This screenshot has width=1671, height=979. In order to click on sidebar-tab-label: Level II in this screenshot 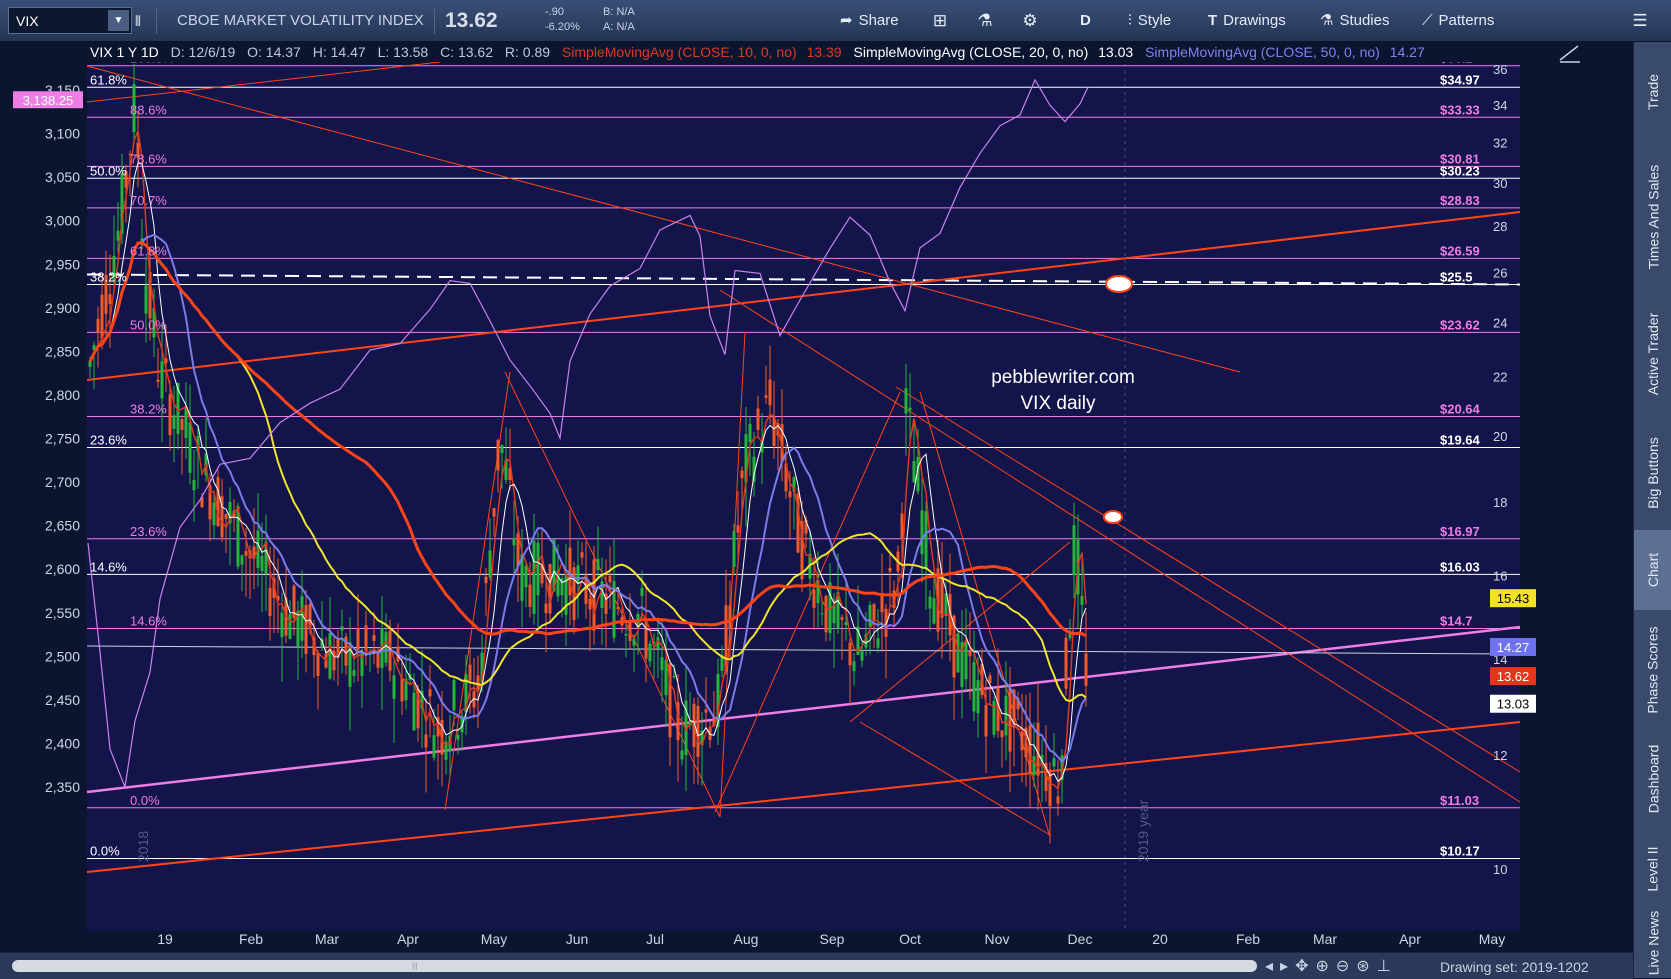, I will do `click(1653, 868)`.